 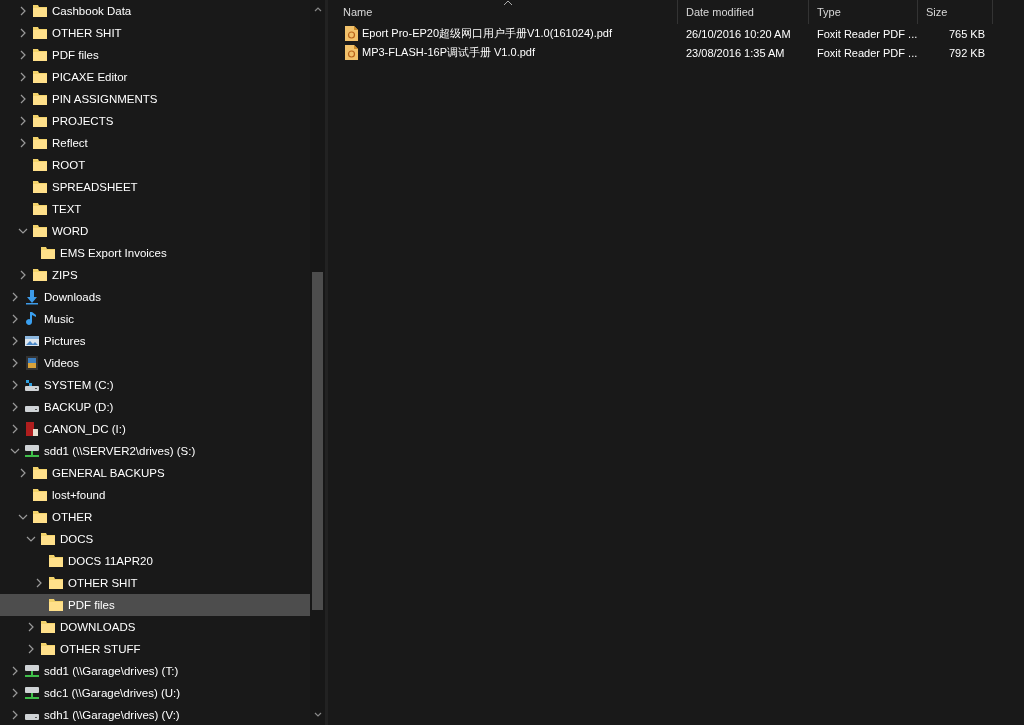 What do you see at coordinates (155, 99) in the screenshot?
I see `tree-item: PIN ASSIGNMENTS` at bounding box center [155, 99].